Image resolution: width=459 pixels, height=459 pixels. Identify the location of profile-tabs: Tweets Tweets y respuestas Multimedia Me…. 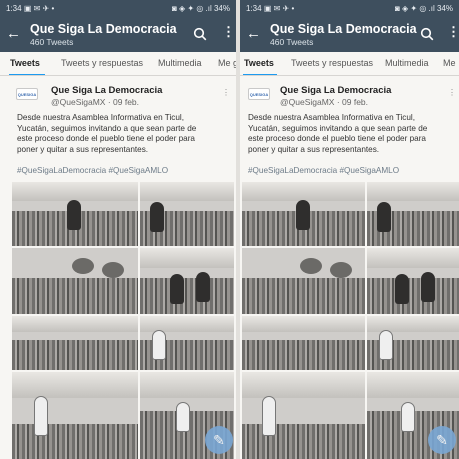
(118, 64).